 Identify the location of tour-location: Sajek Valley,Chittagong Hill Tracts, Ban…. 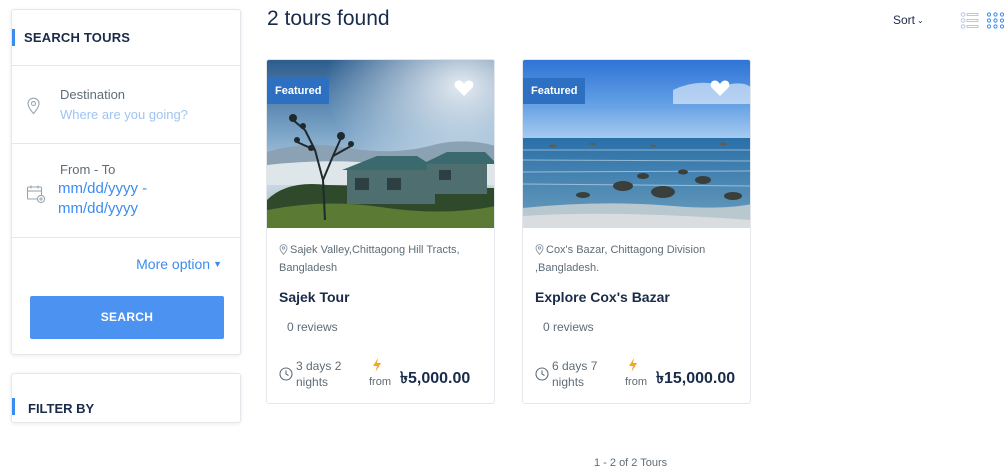
(384, 259).